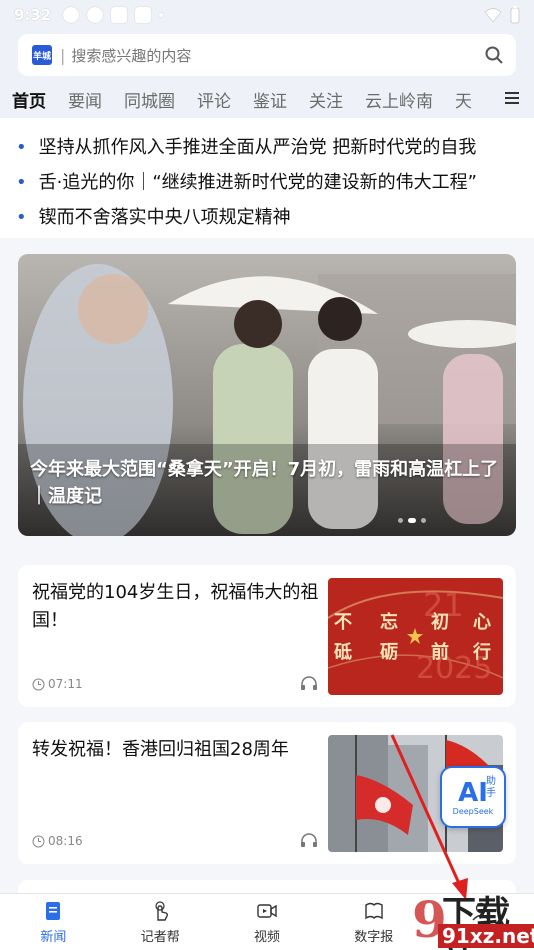  What do you see at coordinates (214, 99) in the screenshot?
I see `tab-comment: 评论` at bounding box center [214, 99].